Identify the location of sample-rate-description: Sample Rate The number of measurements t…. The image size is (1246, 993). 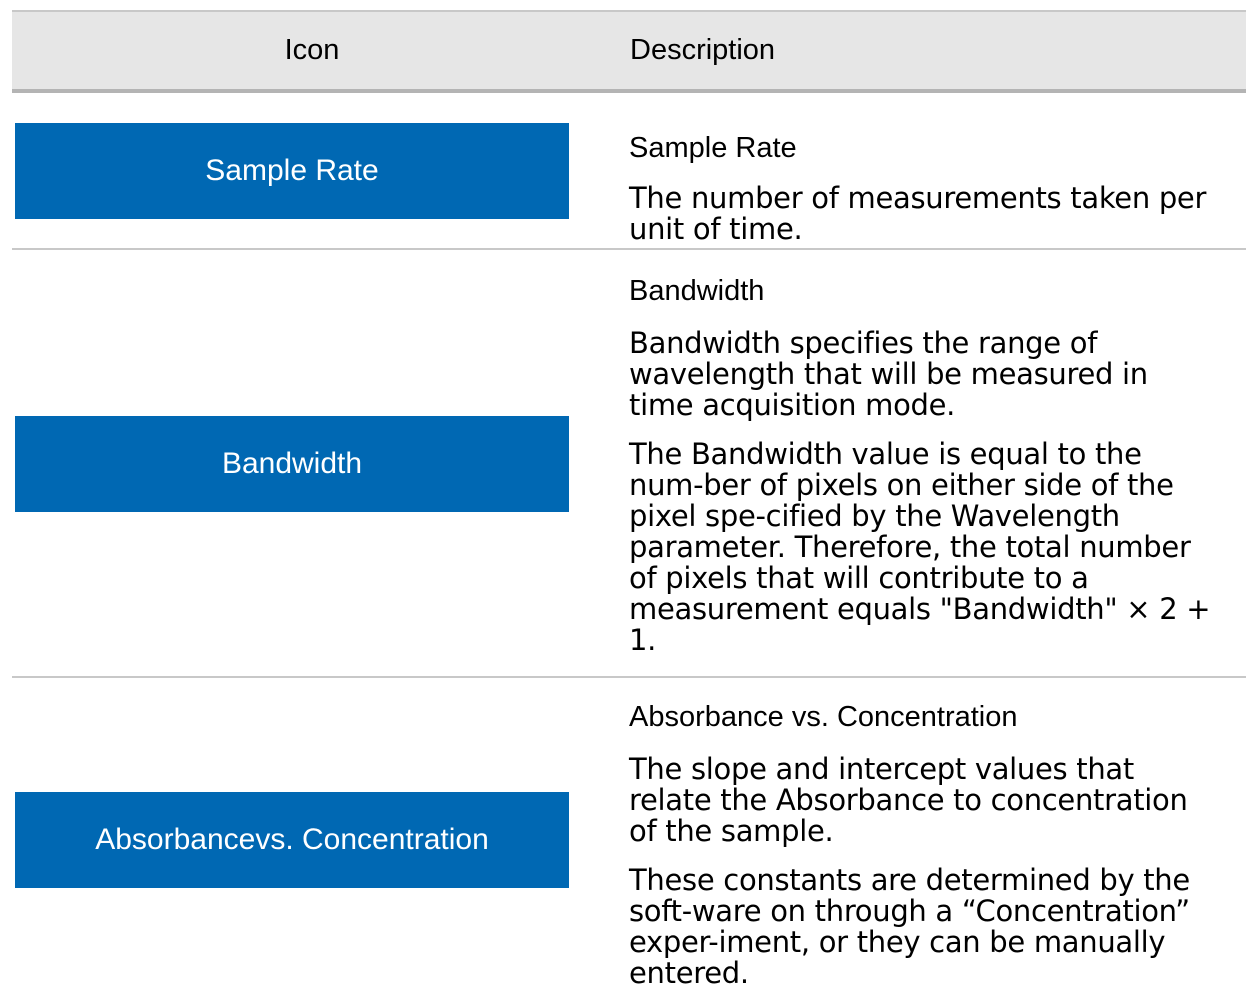
(929, 188).